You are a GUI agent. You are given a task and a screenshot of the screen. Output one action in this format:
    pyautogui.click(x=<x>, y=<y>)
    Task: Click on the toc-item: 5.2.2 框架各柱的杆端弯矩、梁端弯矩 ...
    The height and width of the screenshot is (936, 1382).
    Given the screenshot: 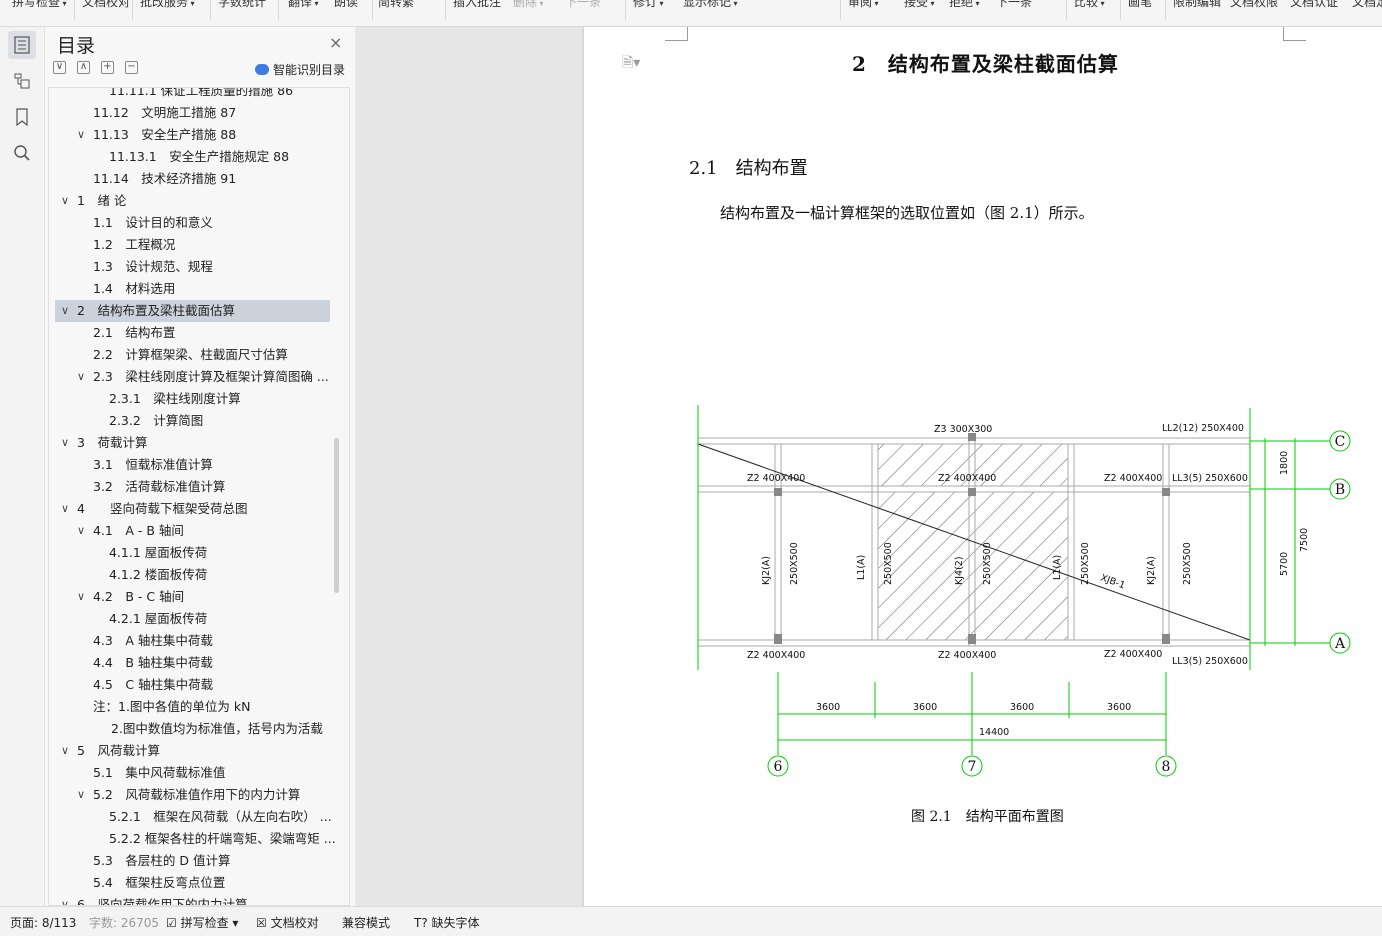 What is the action you would take?
    pyautogui.click(x=199, y=839)
    